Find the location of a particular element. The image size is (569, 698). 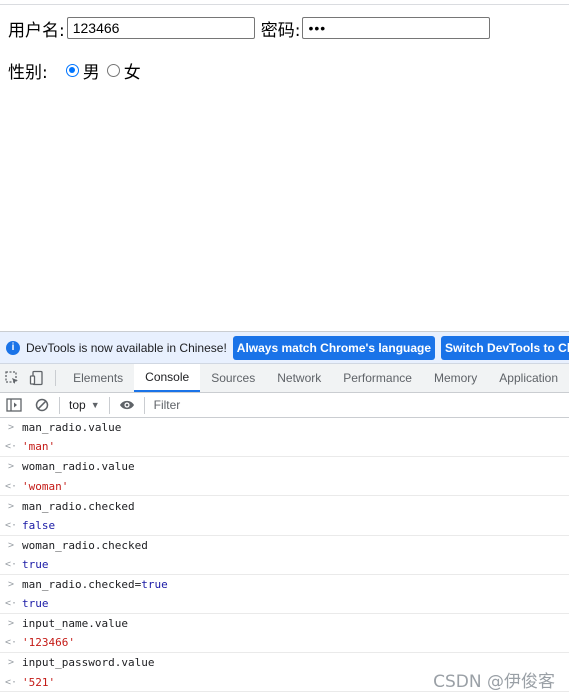

filter-input: Filter is located at coordinates (167, 405).